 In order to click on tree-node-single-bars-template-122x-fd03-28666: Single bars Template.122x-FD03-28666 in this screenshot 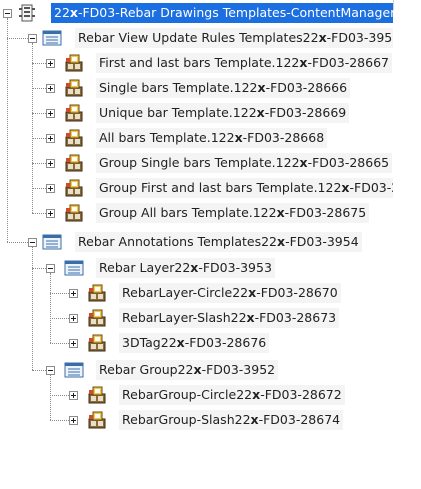, I will do `click(196, 88)`.